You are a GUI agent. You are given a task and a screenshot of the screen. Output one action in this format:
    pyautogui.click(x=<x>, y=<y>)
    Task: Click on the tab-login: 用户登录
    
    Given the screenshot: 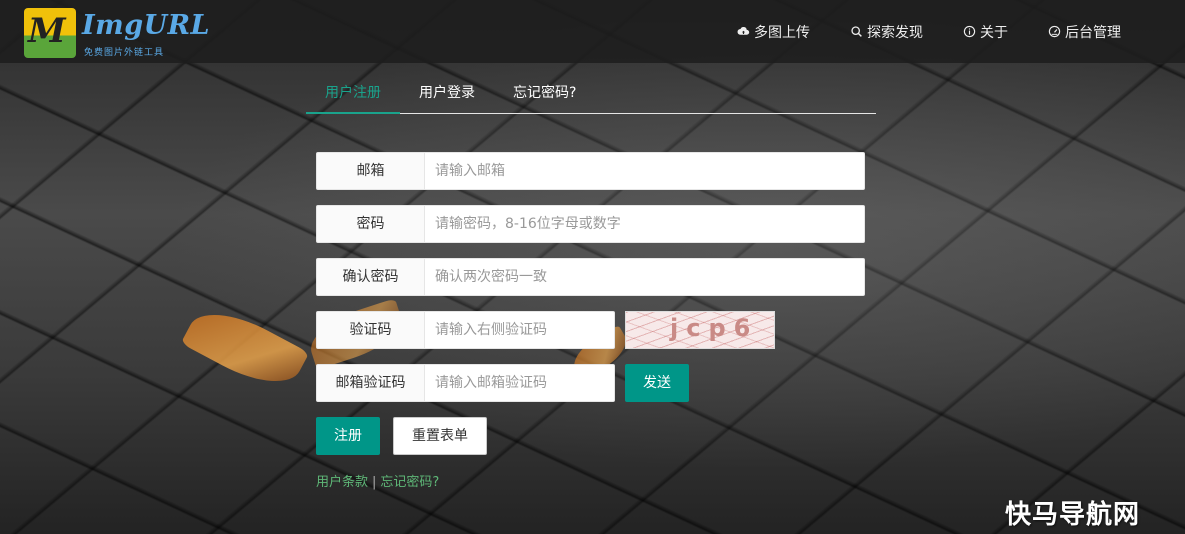 What is the action you would take?
    pyautogui.click(x=447, y=93)
    